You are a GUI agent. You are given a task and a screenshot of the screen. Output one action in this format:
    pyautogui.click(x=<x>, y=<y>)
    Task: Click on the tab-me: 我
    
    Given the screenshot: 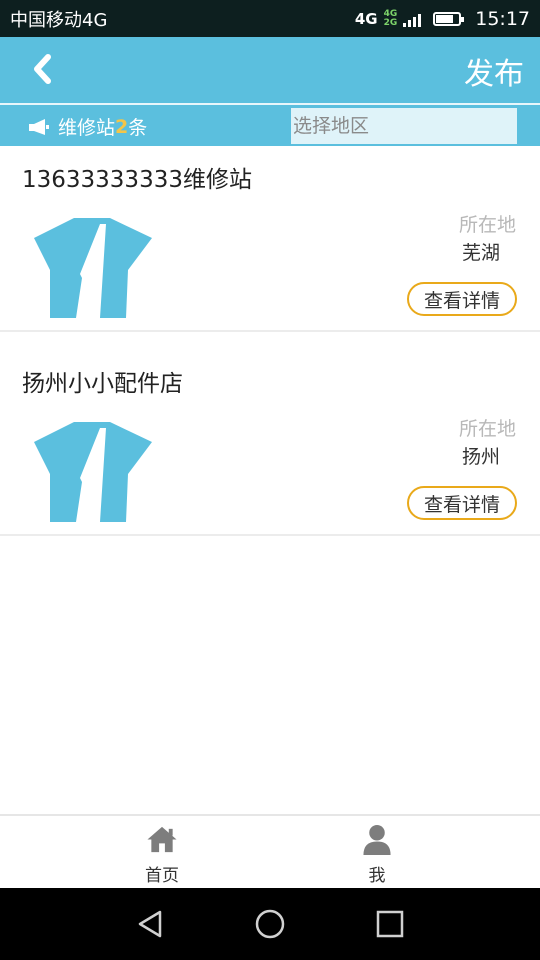 What is the action you would take?
    pyautogui.click(x=377, y=855)
    